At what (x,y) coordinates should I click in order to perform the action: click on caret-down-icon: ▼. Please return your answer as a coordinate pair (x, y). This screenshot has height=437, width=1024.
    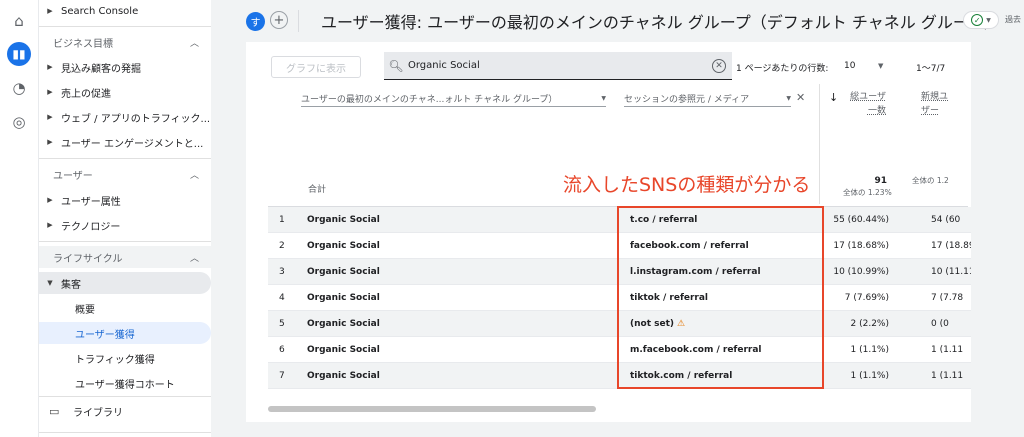
    Looking at the image, I should click on (50, 283).